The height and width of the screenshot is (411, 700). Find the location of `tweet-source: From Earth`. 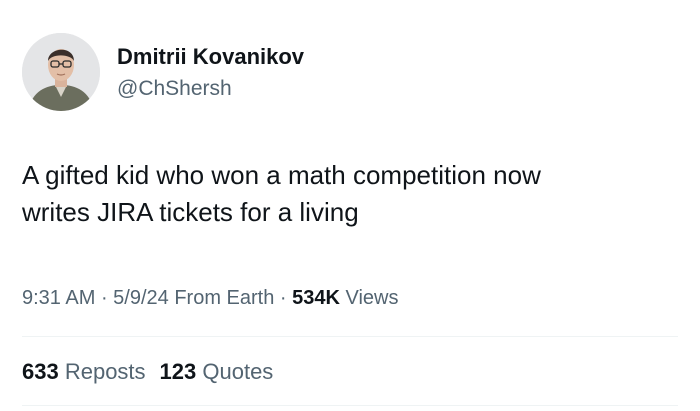

tweet-source: From Earth is located at coordinates (221, 298).